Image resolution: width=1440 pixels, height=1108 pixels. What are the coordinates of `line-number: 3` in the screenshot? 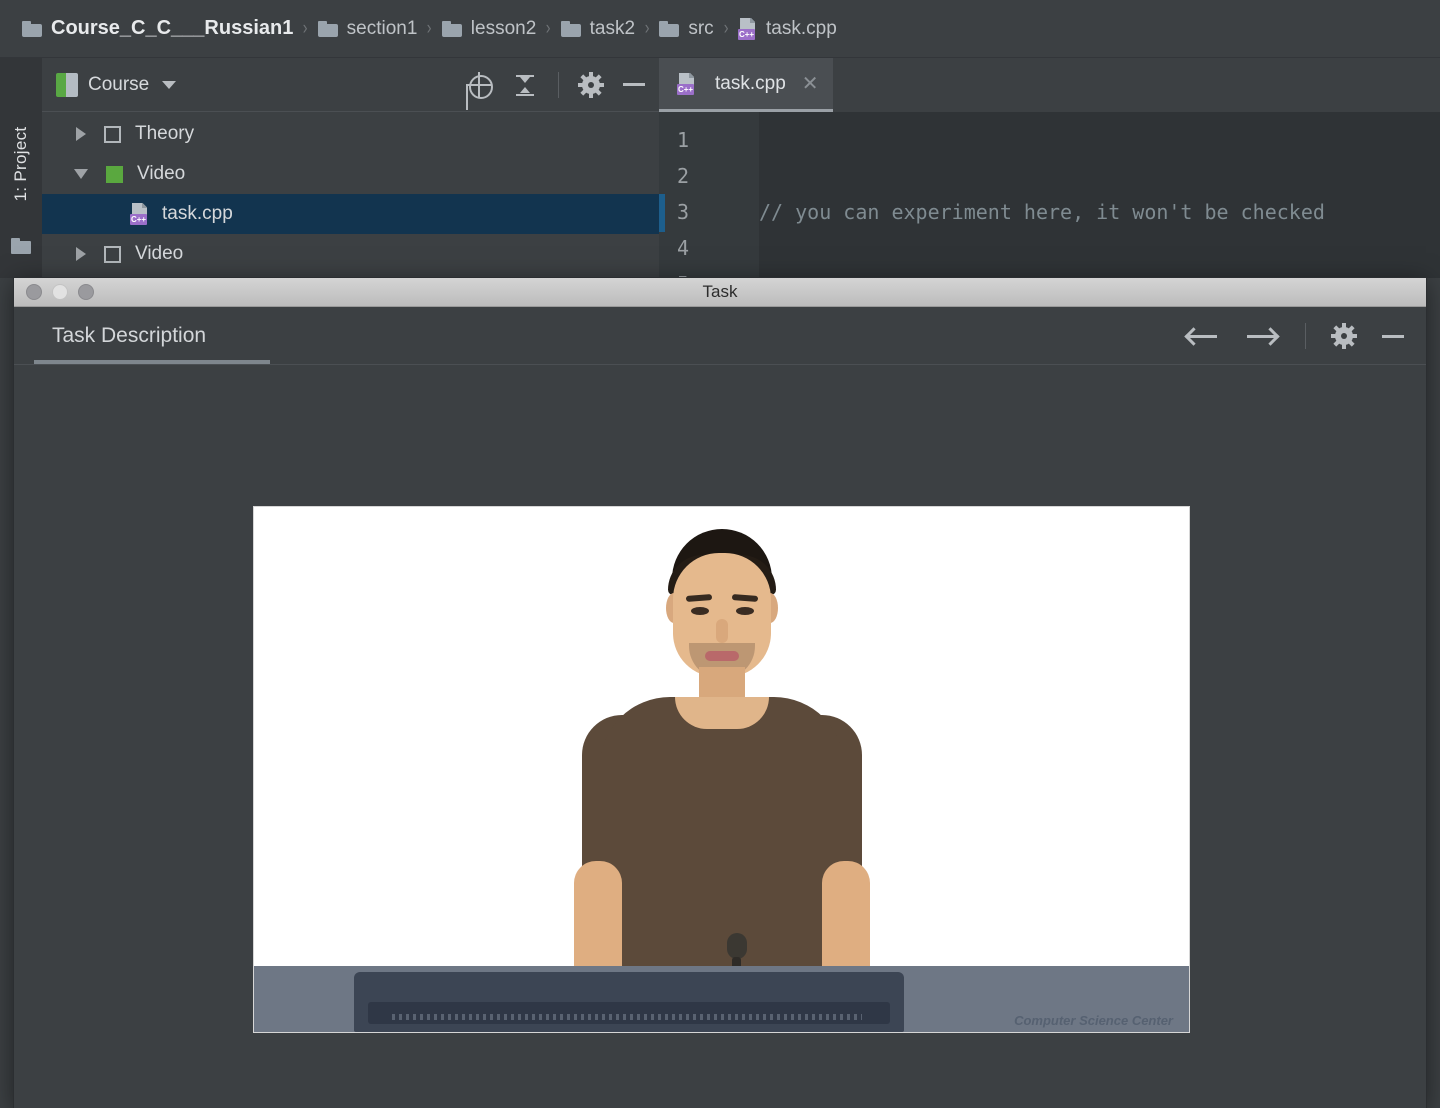 It's located at (683, 212).